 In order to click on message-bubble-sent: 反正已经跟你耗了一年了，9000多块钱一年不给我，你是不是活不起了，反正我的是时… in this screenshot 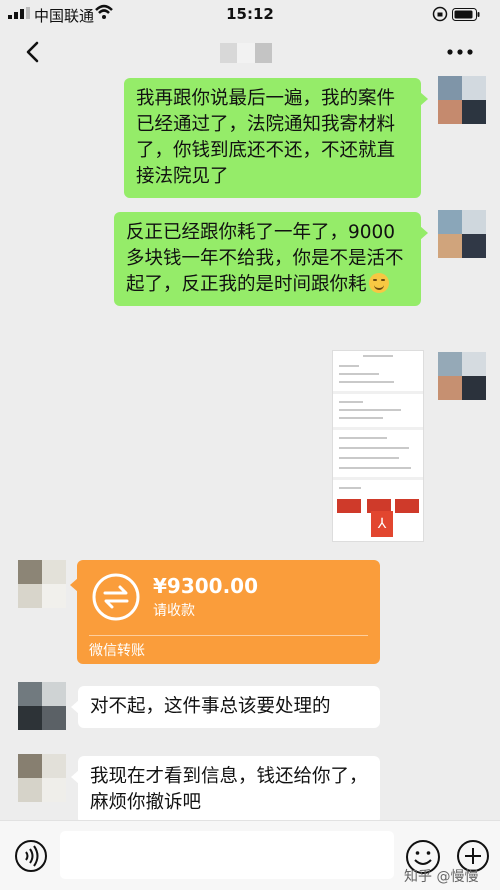, I will do `click(271, 259)`.